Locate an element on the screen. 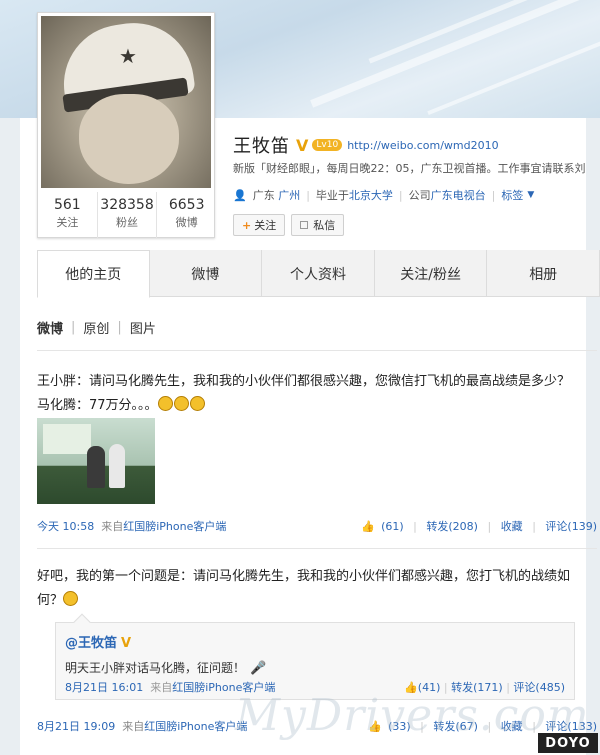  follow-label: 关注 is located at coordinates (265, 225).